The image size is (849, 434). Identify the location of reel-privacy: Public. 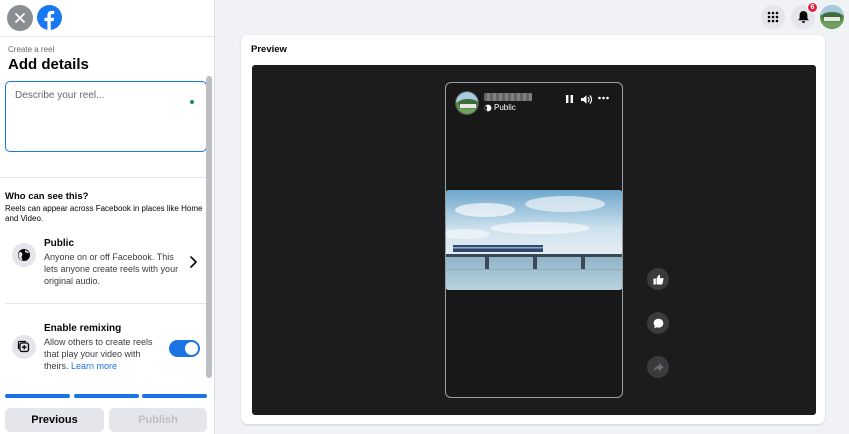
(500, 107).